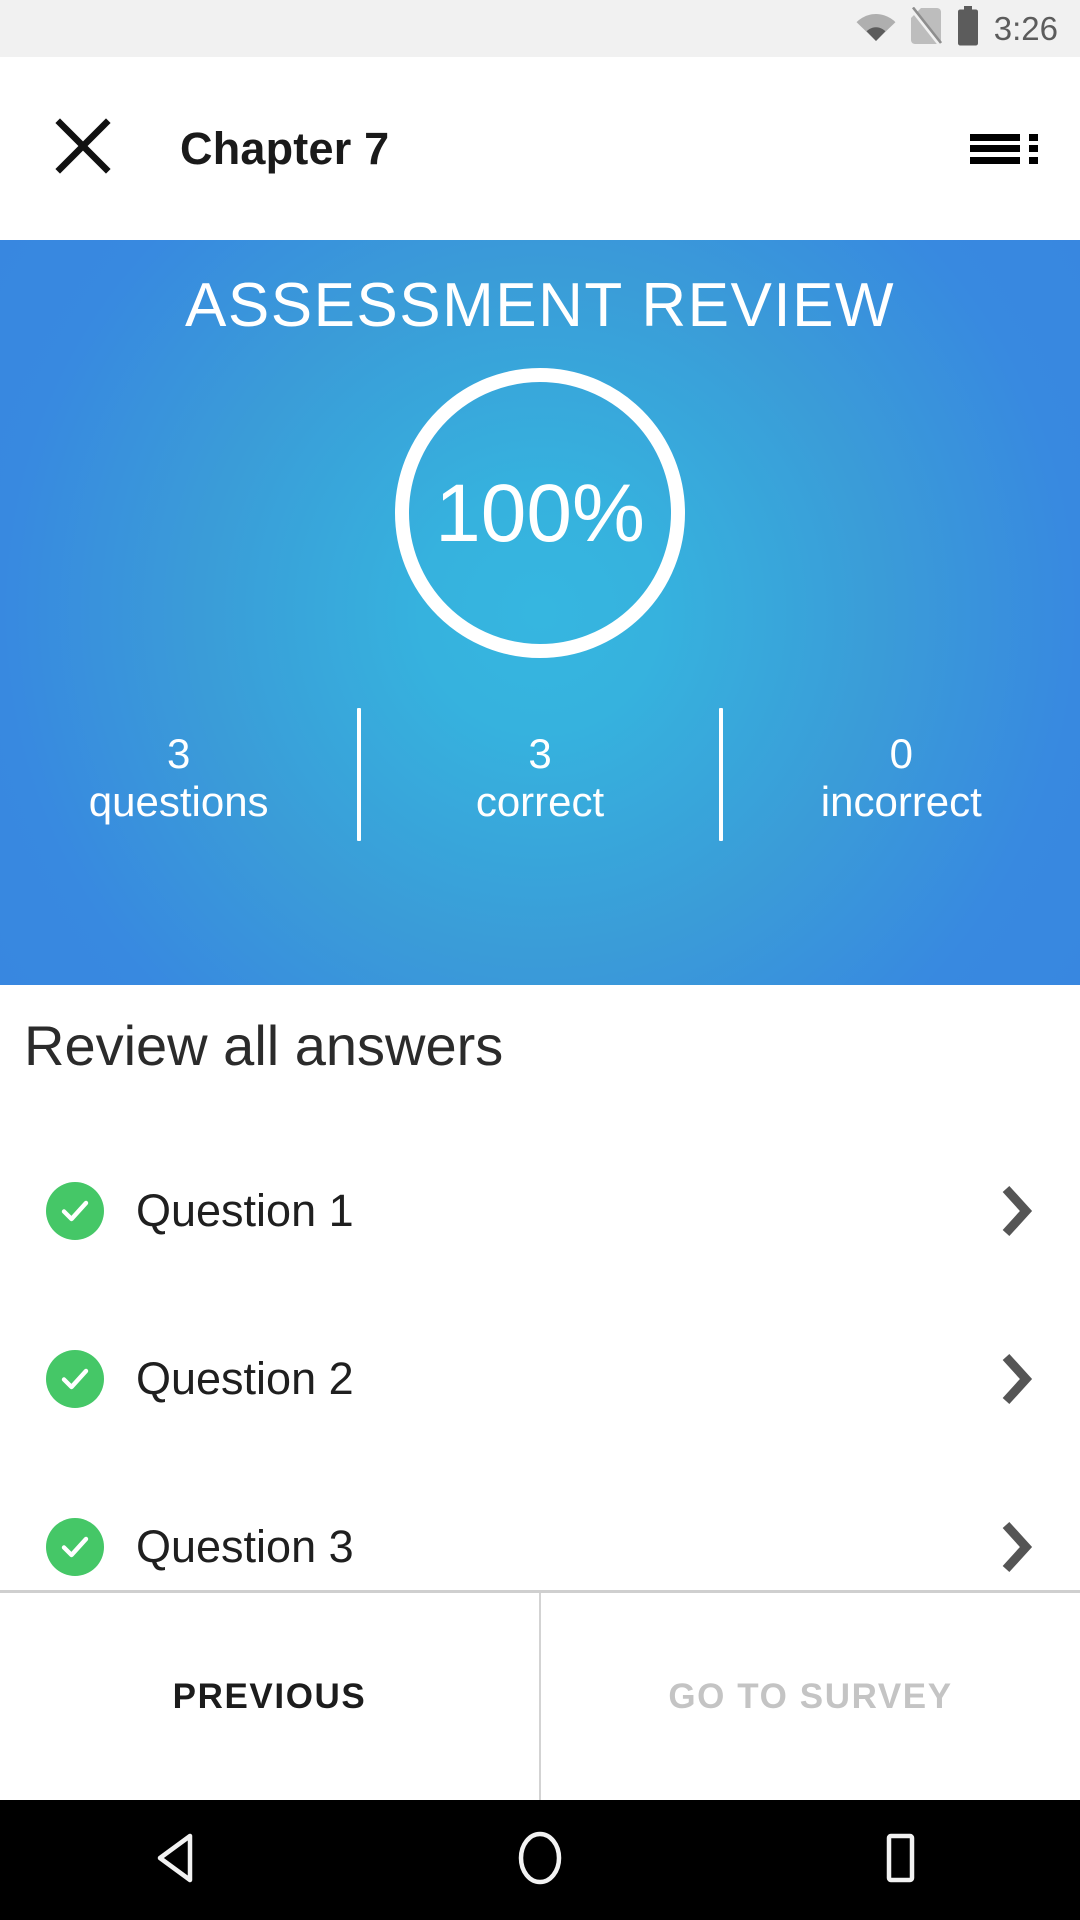  Describe the element at coordinates (264, 1045) in the screenshot. I see `review-heading: Review all answers` at that location.